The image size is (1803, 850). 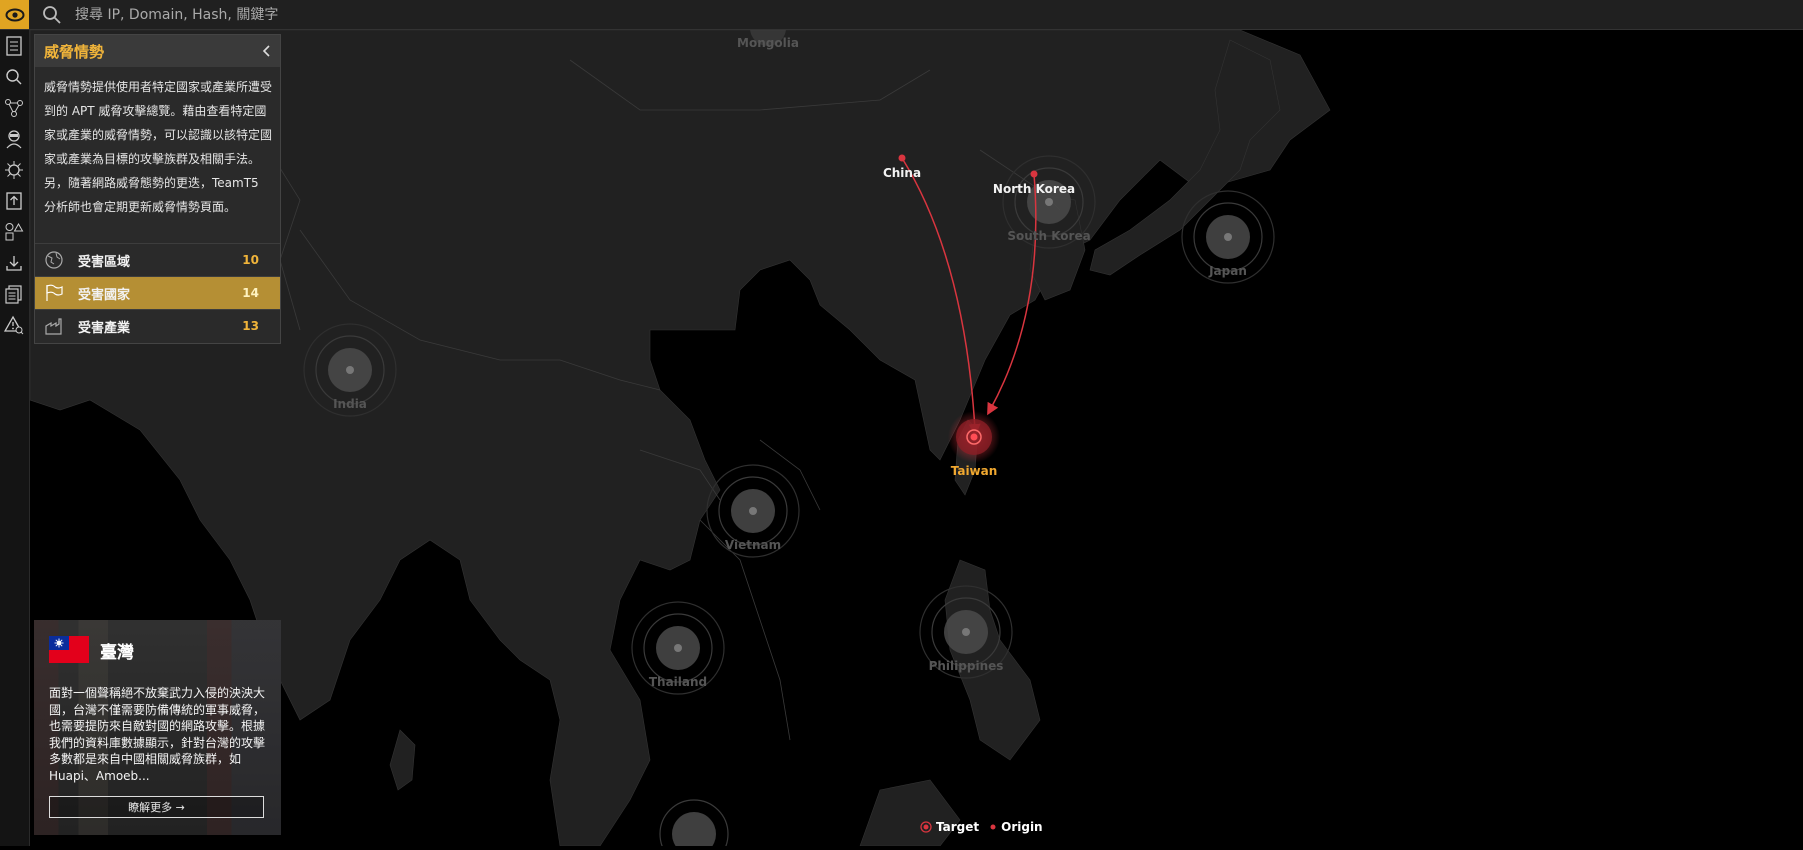 What do you see at coordinates (266, 51) in the screenshot?
I see `collapse-chevron-icon` at bounding box center [266, 51].